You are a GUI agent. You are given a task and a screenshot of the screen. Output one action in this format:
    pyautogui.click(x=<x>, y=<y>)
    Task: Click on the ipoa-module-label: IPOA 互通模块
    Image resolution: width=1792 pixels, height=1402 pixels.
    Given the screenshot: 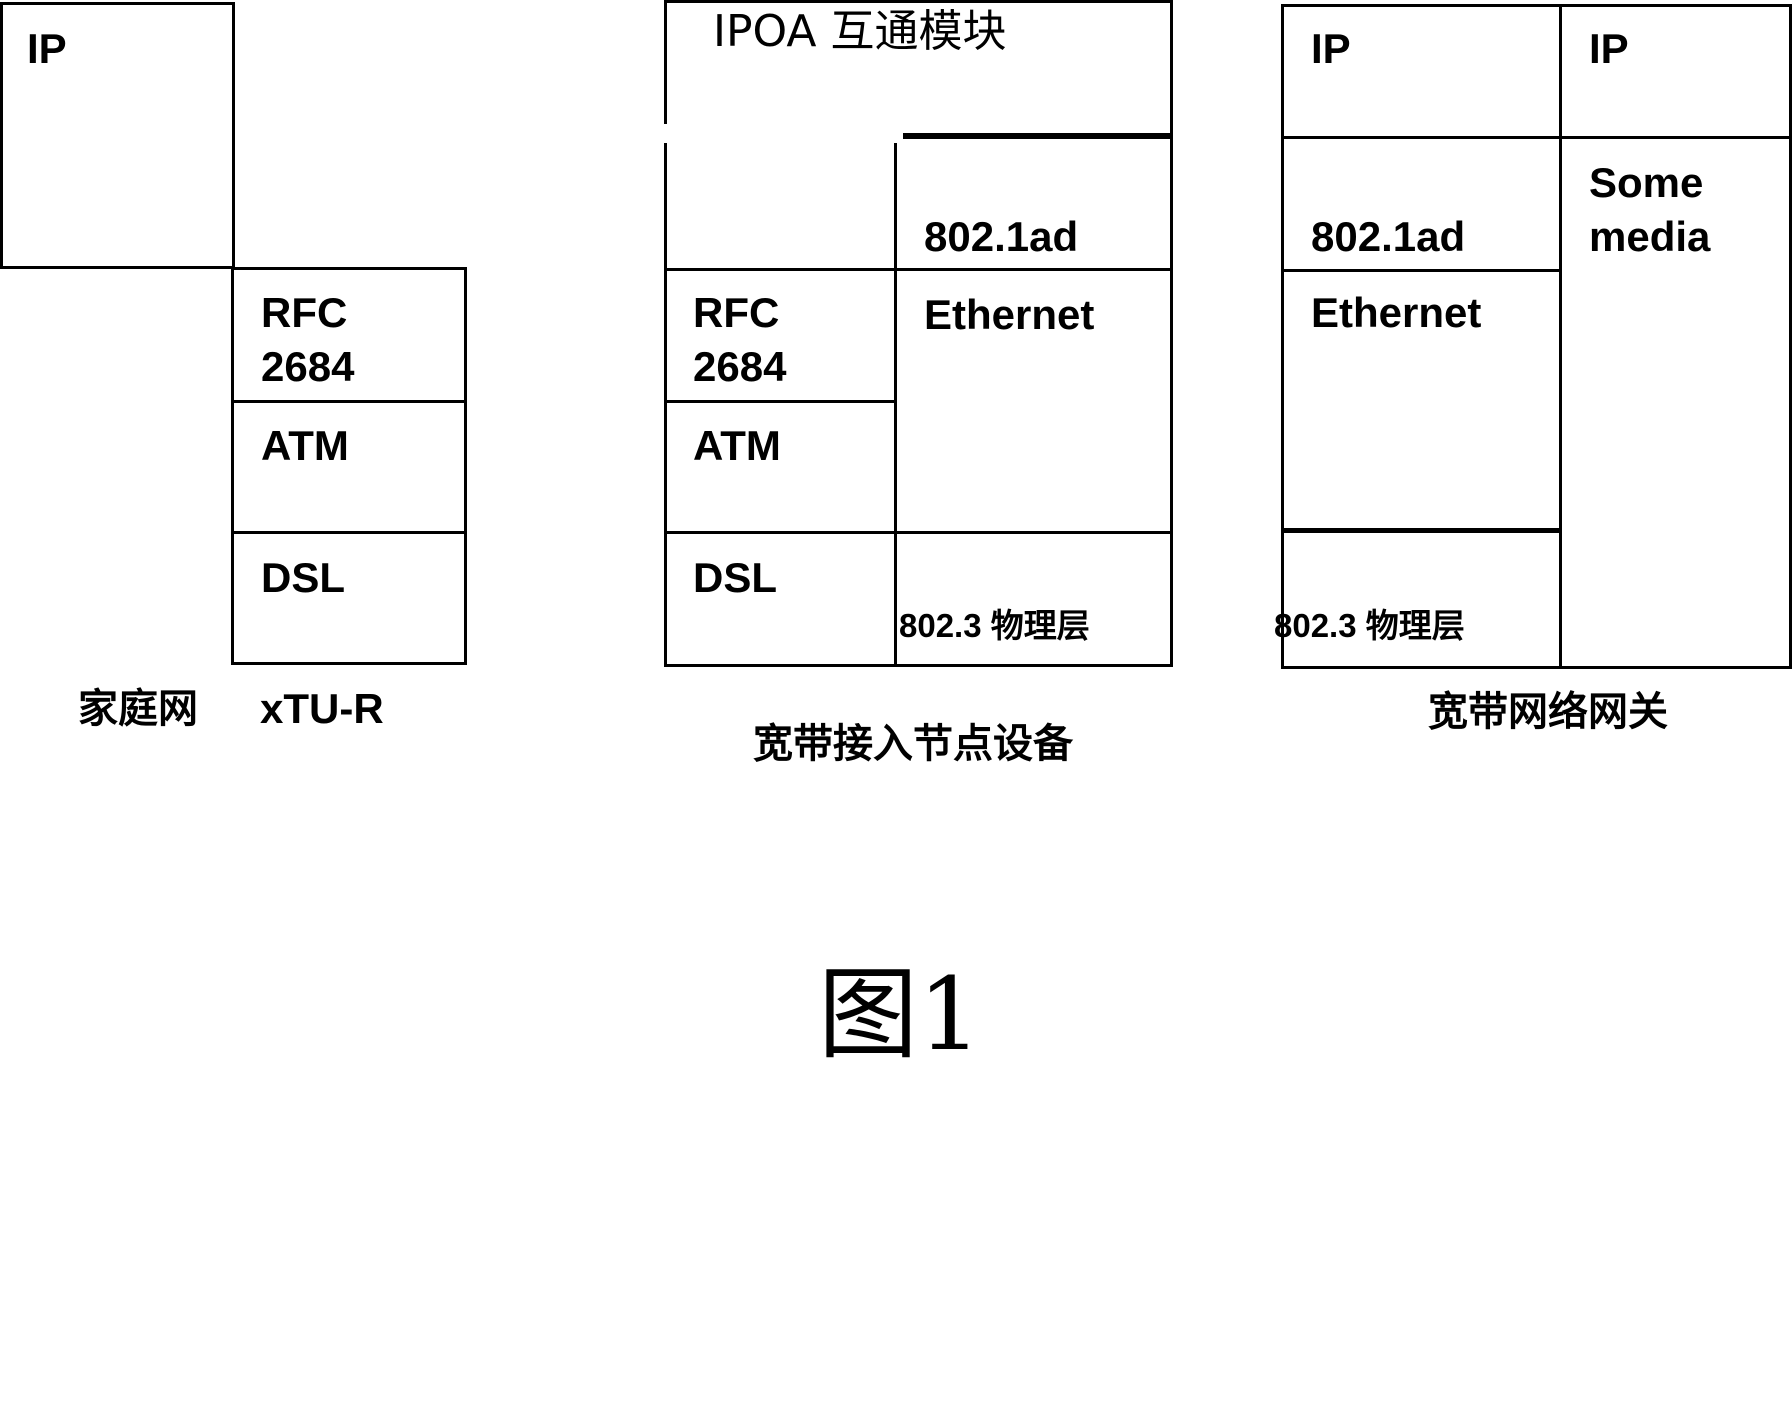 What is the action you would take?
    pyautogui.click(x=860, y=31)
    